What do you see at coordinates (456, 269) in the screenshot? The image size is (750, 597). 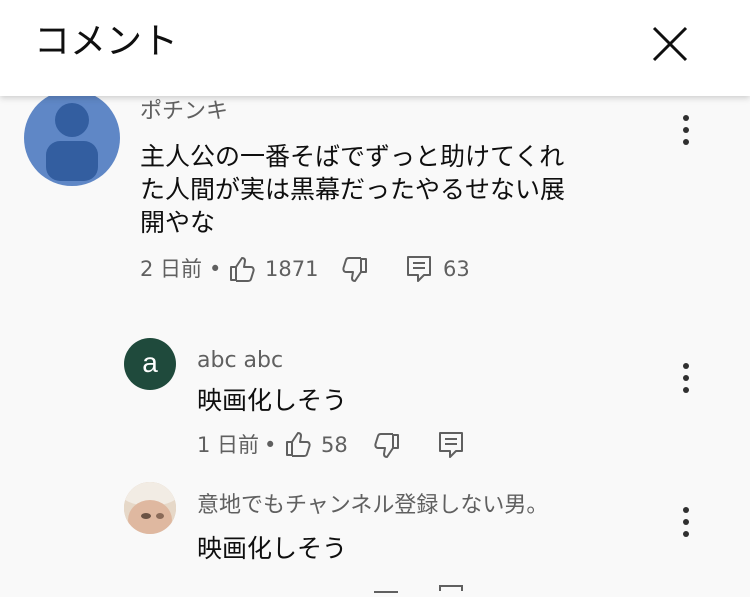 I see `reply-count: 63` at bounding box center [456, 269].